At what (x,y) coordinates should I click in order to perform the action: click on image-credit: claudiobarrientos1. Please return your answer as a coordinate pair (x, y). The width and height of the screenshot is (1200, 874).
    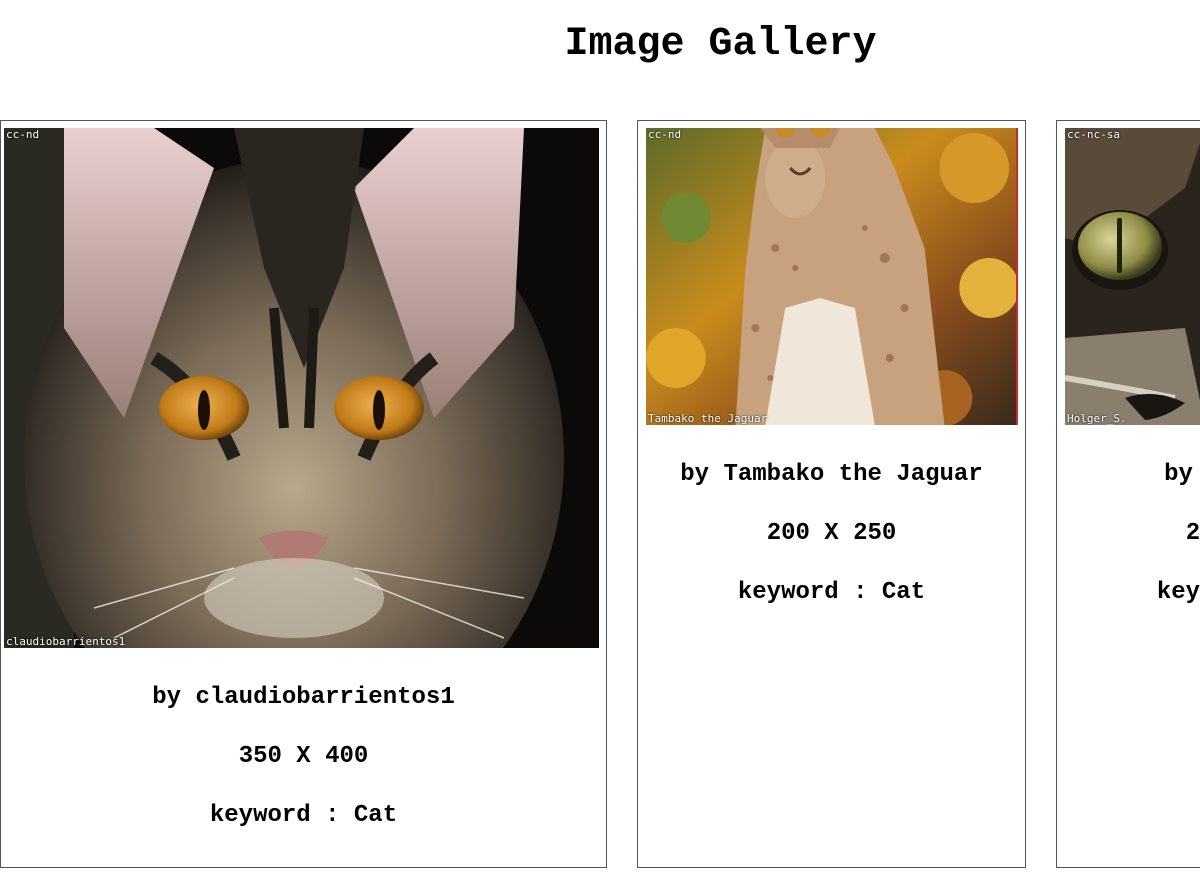
    Looking at the image, I should click on (66, 641).